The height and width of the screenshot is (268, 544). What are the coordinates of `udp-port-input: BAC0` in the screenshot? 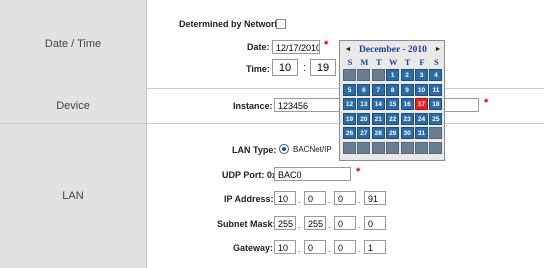 It's located at (312, 174).